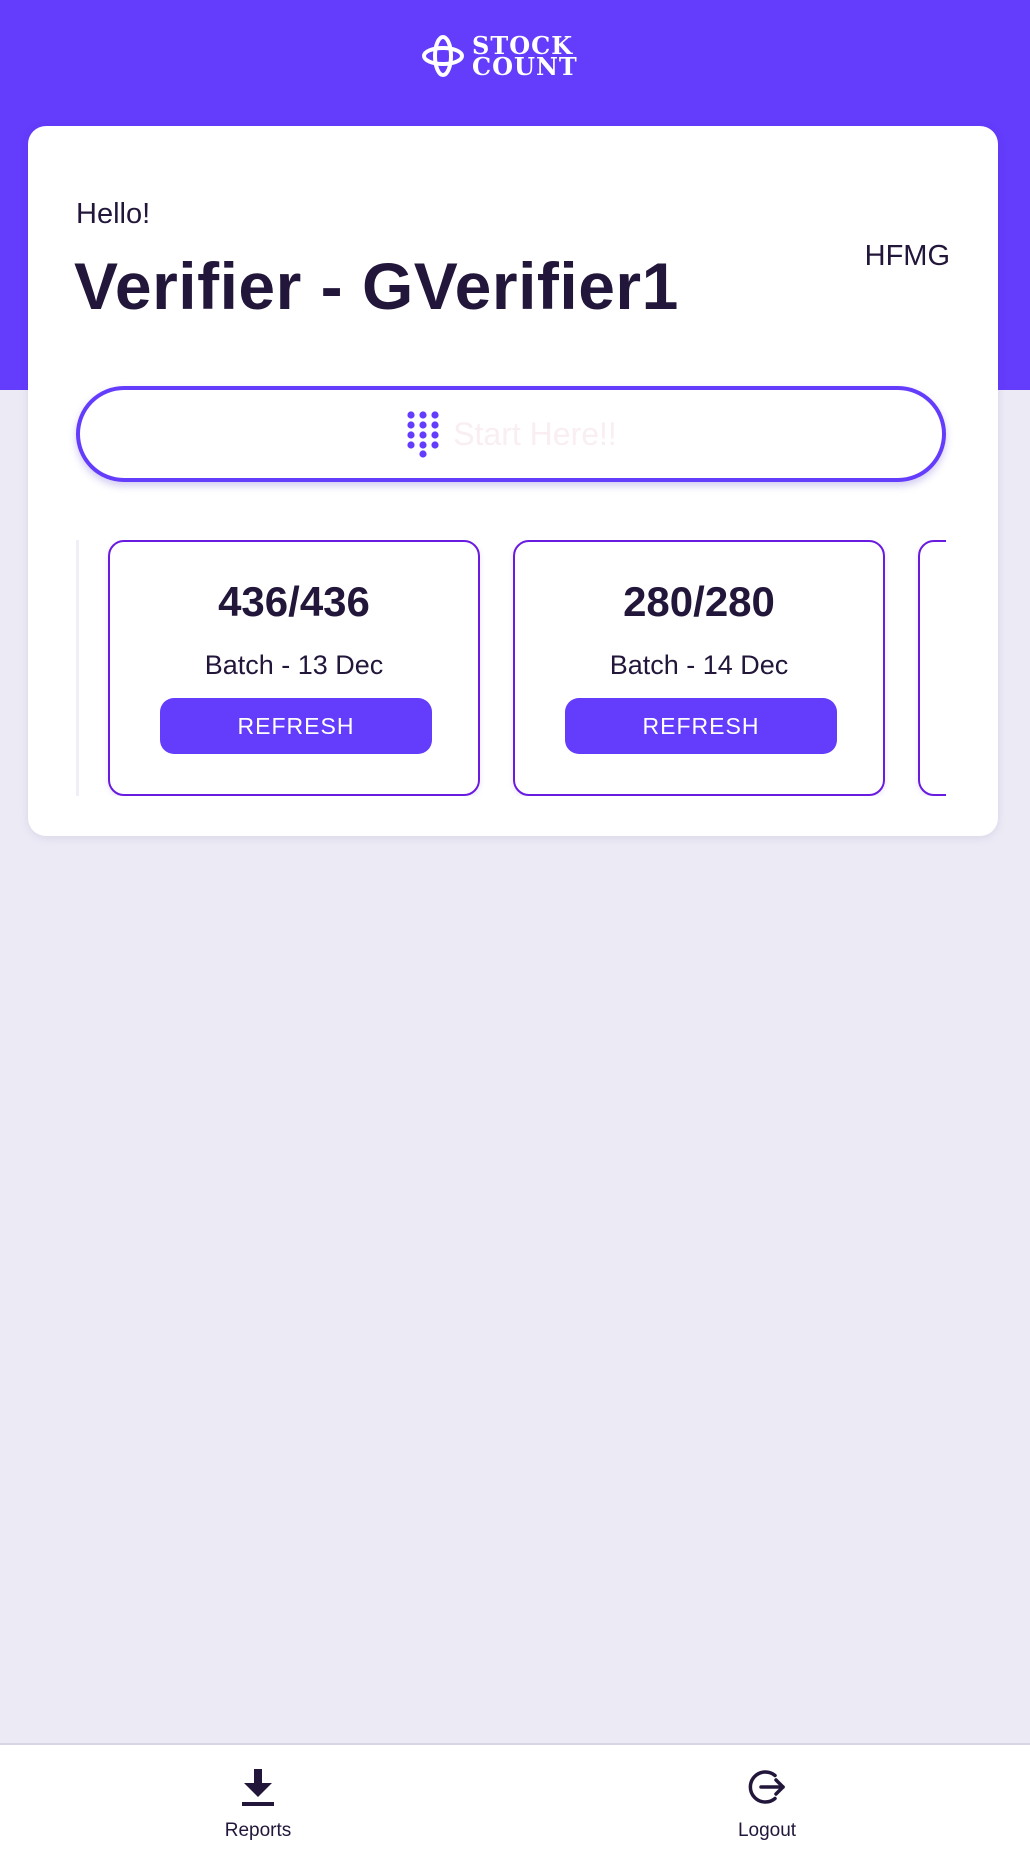  What do you see at coordinates (932, 668) in the screenshot?
I see `batch-card-partial` at bounding box center [932, 668].